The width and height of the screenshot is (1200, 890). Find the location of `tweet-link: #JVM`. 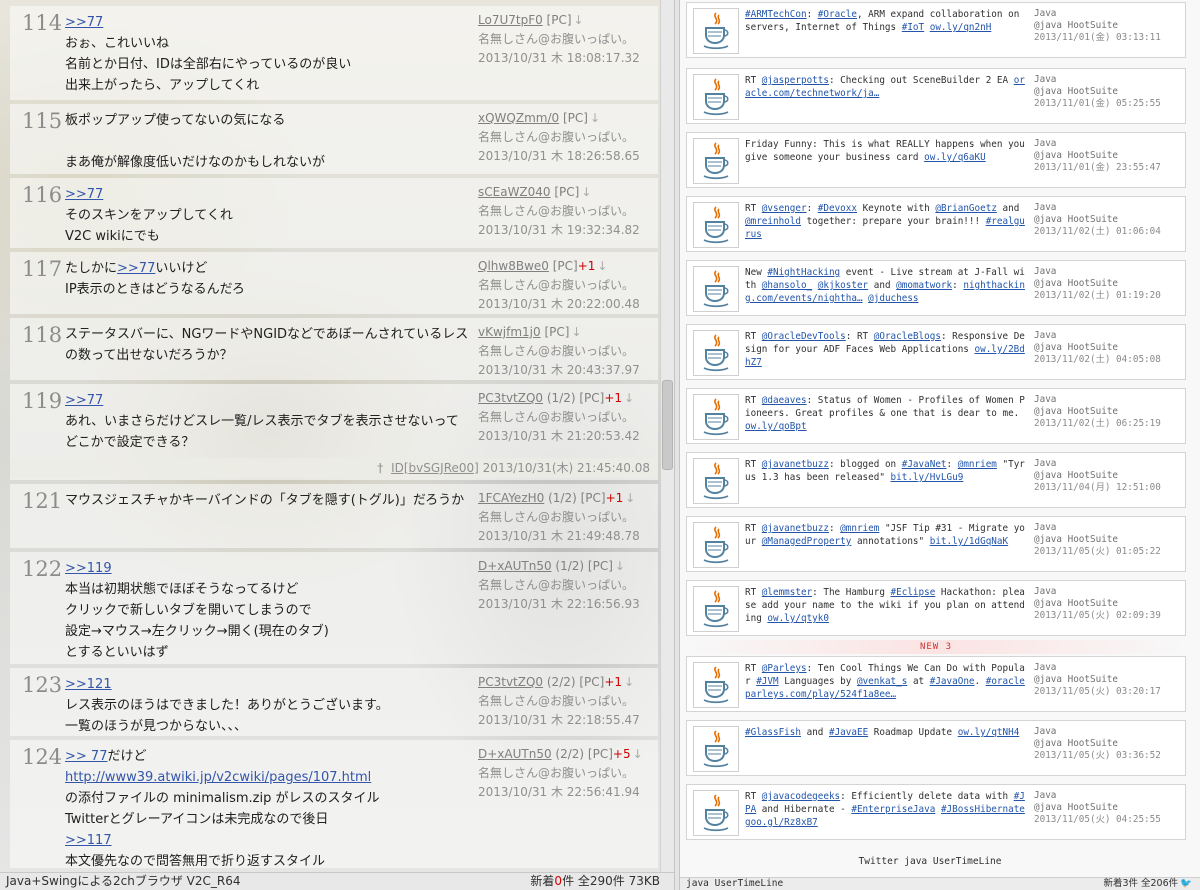

tweet-link: #JVM is located at coordinates (767, 681).